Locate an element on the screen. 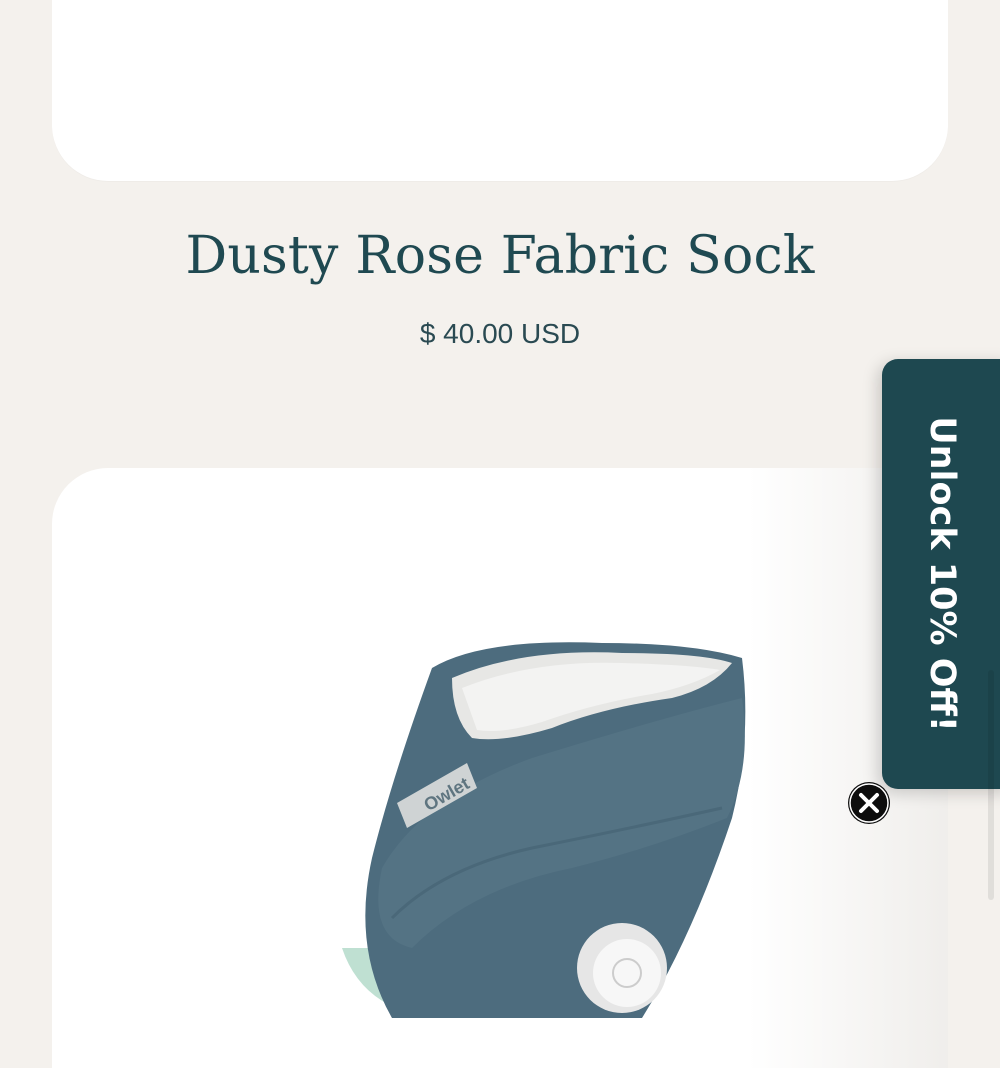  product-price: $ 40.00 USD is located at coordinates (500, 333).